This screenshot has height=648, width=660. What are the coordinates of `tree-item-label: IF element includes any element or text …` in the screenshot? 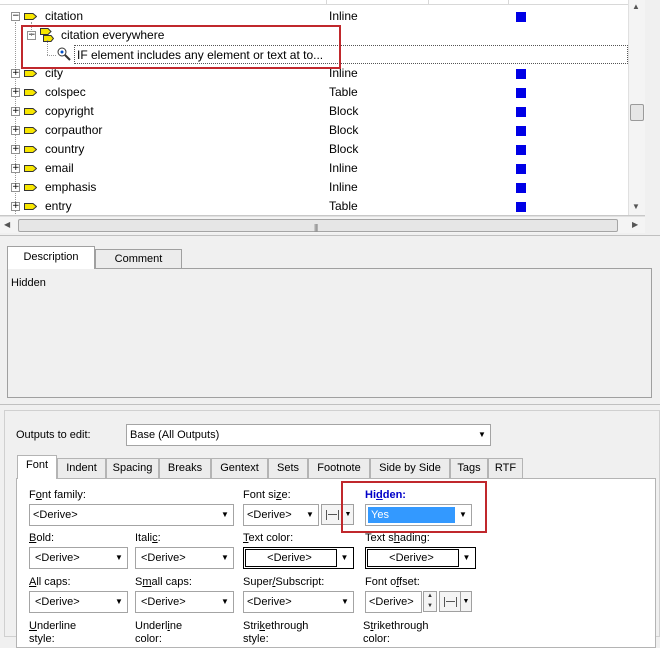 It's located at (200, 55).